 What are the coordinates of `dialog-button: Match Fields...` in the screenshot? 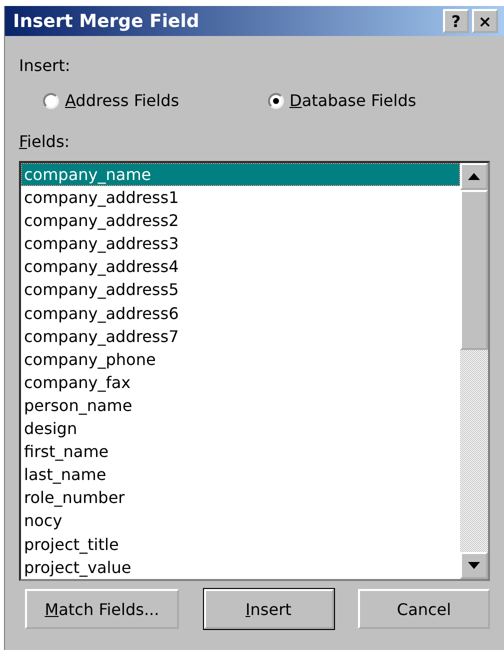 It's located at (102, 609).